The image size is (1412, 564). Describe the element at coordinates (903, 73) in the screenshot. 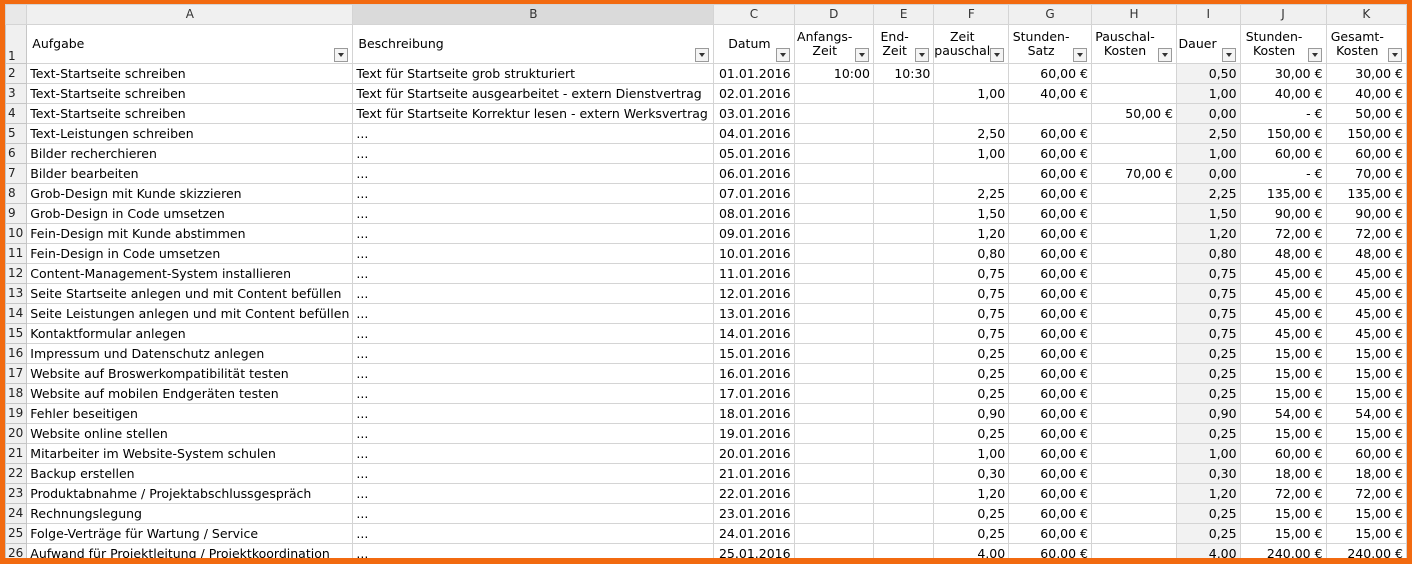

I see `cell-endzeit: 10:30` at that location.